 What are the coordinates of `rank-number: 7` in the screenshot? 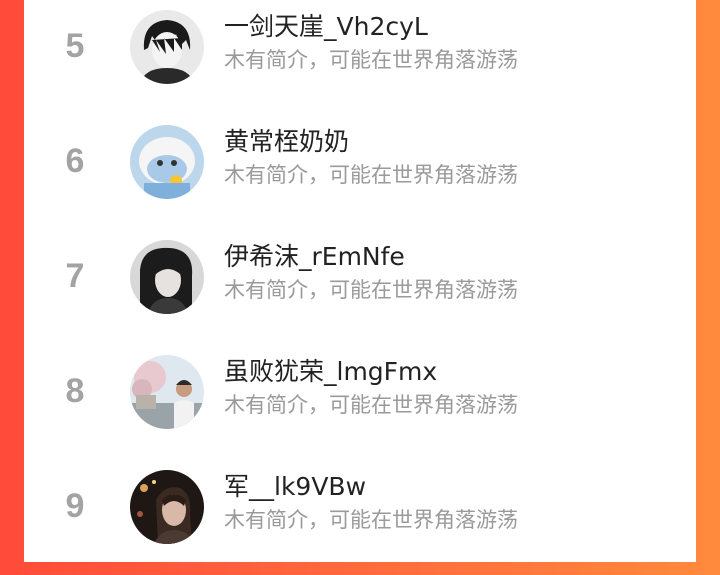 It's located at (75, 276).